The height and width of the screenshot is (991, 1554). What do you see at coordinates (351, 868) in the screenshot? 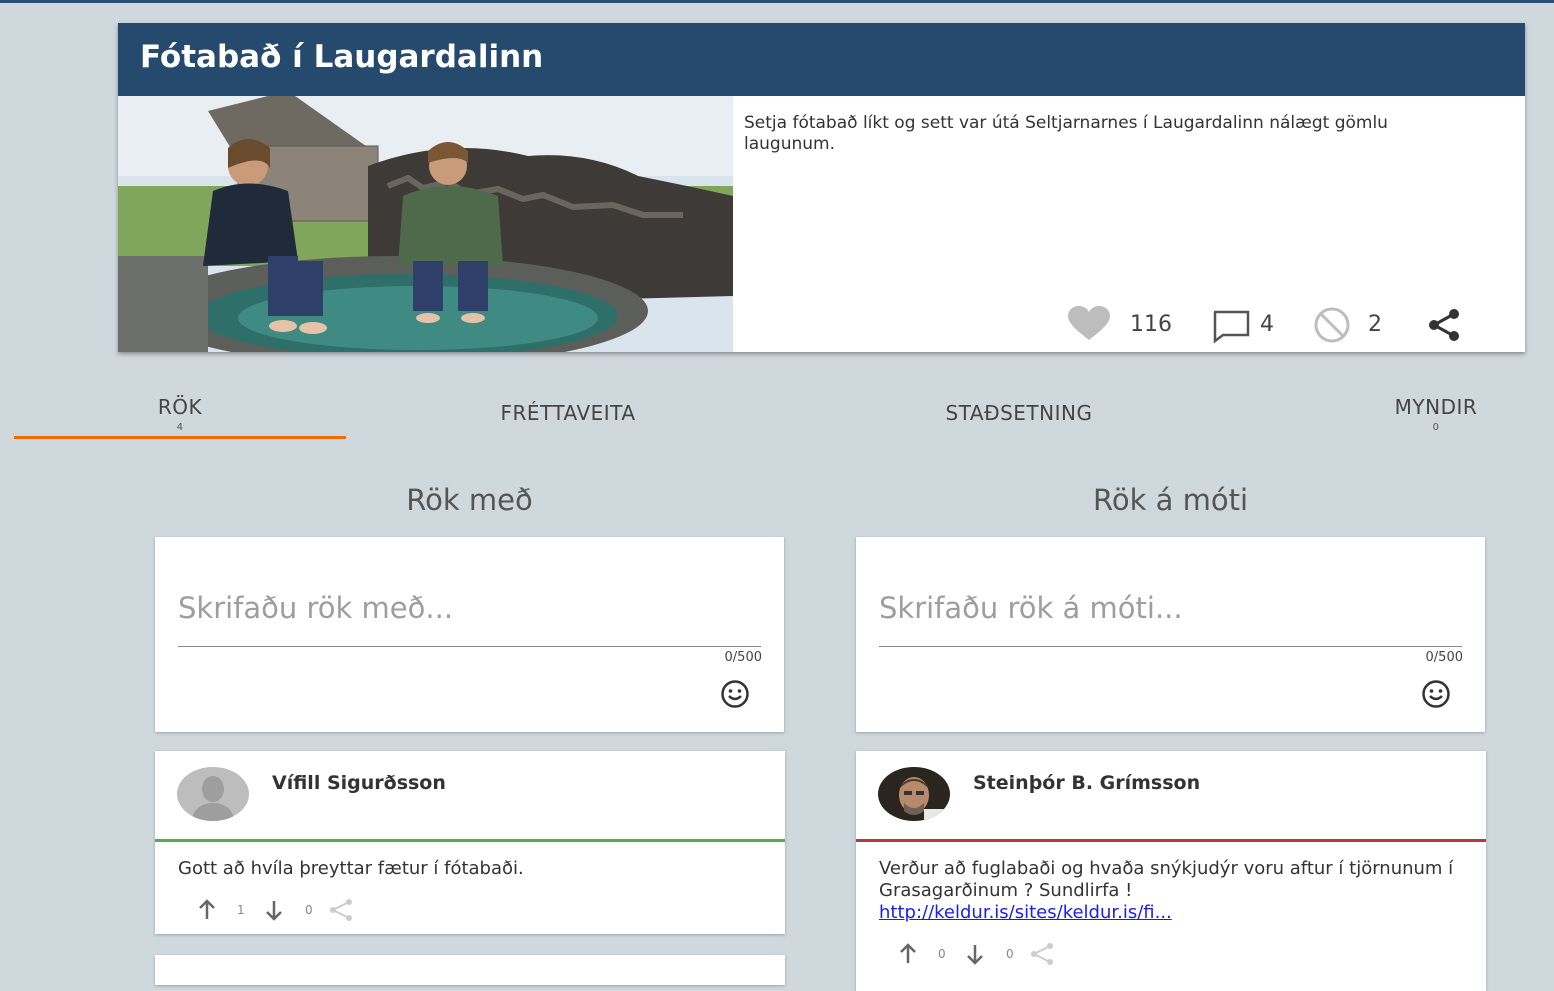
I see `argument-text: Gott að hvíla þreyttar fætur í fótabaði.` at bounding box center [351, 868].